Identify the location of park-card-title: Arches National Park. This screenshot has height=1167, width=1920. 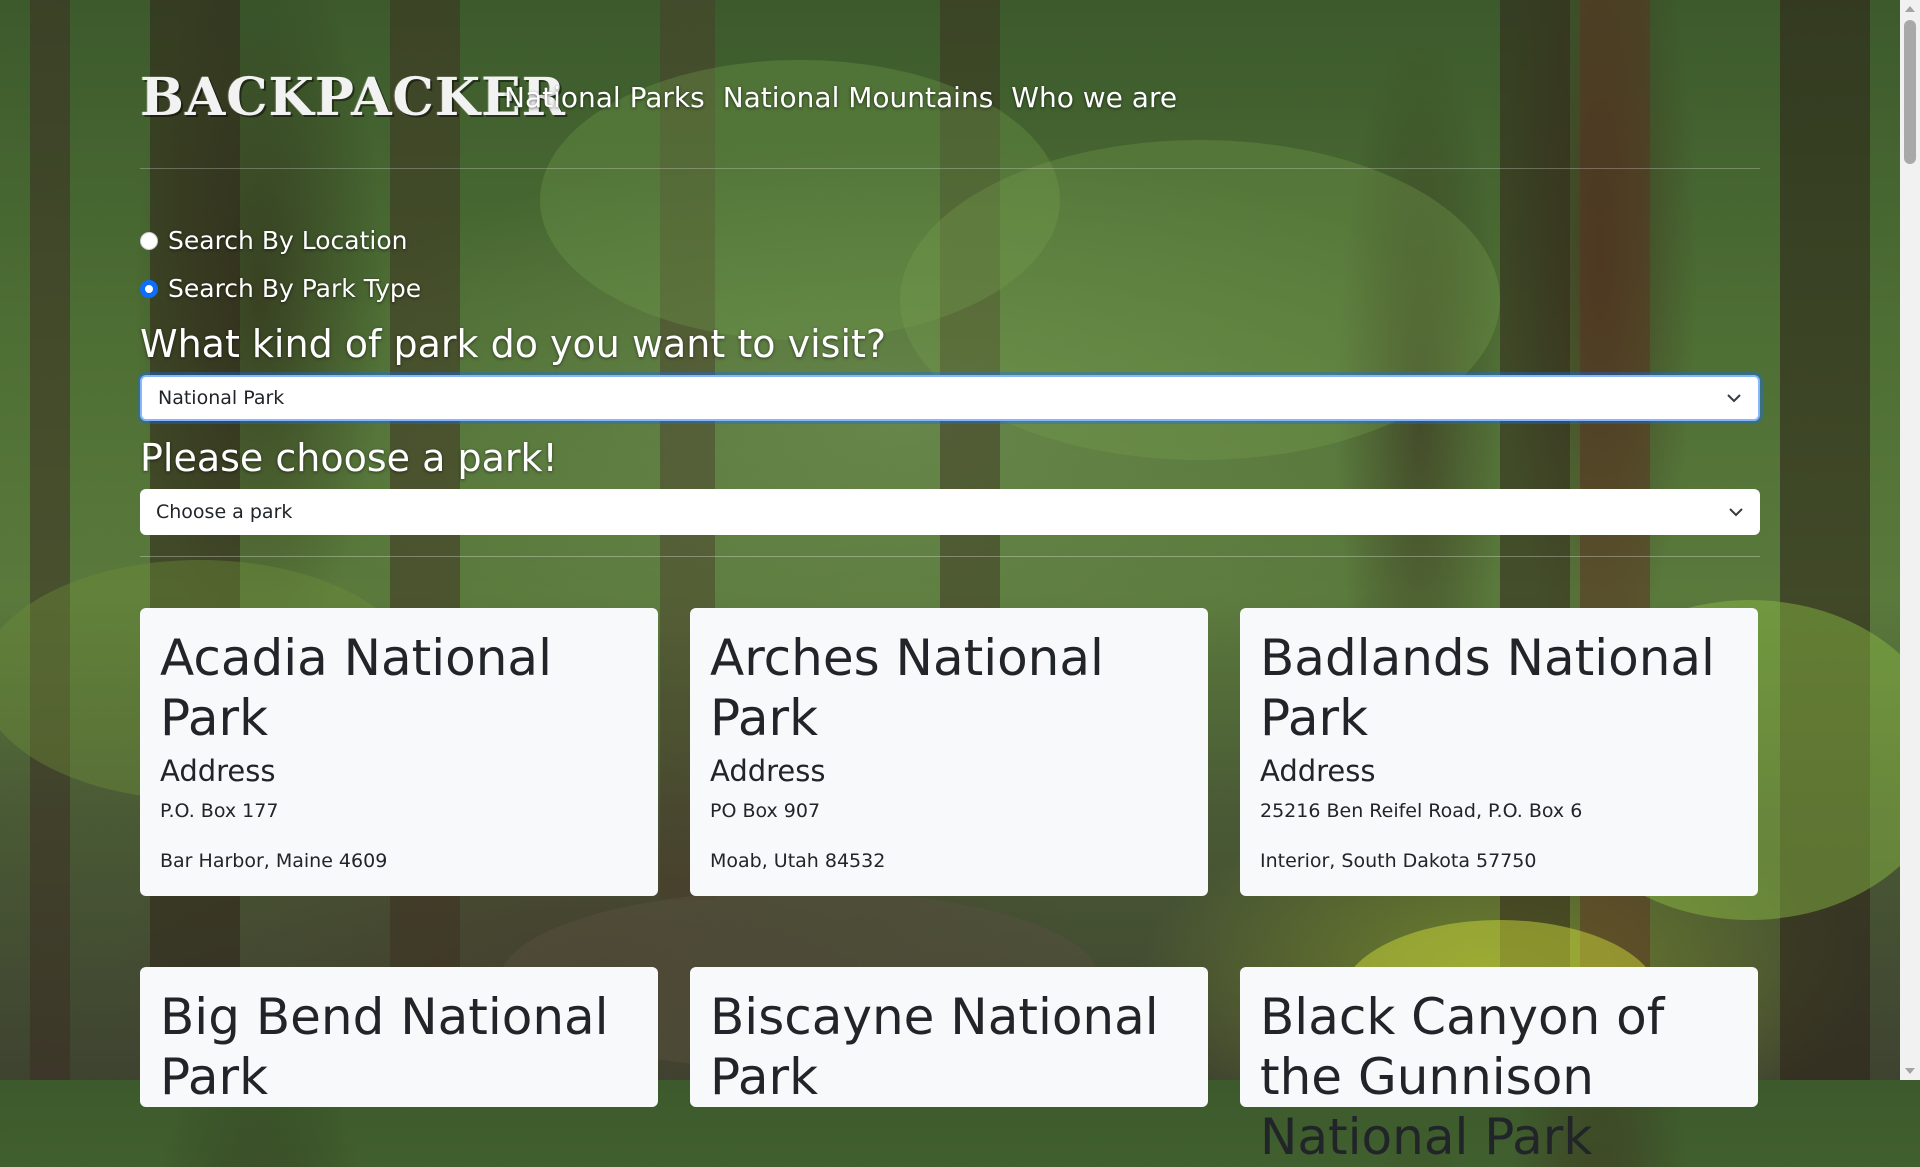
(907, 688).